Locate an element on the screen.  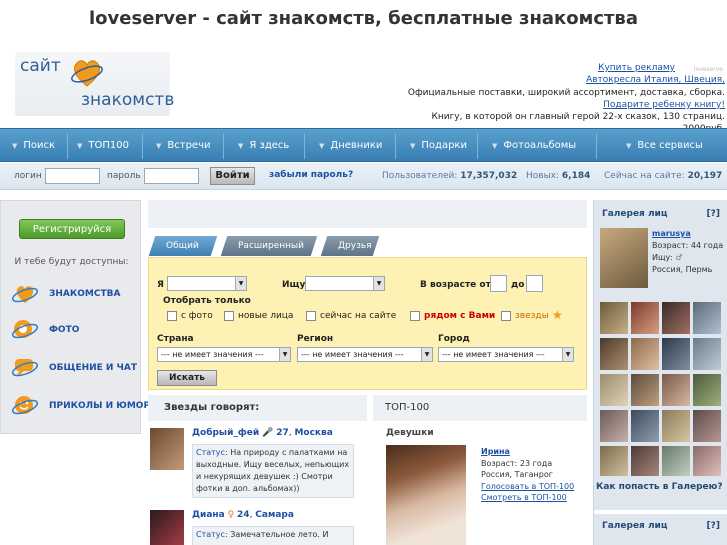
with-photo-checkbox is located at coordinates (172, 316).